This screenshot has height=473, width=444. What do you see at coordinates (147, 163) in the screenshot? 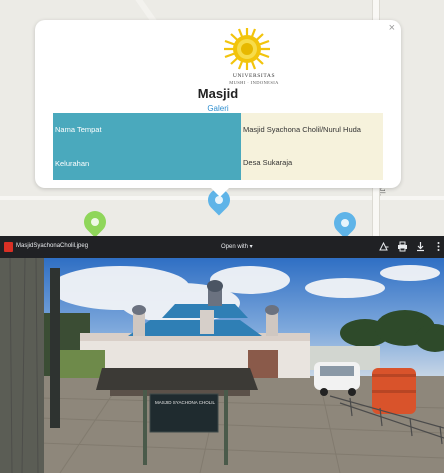
I see `table-key: Kelurahan` at bounding box center [147, 163].